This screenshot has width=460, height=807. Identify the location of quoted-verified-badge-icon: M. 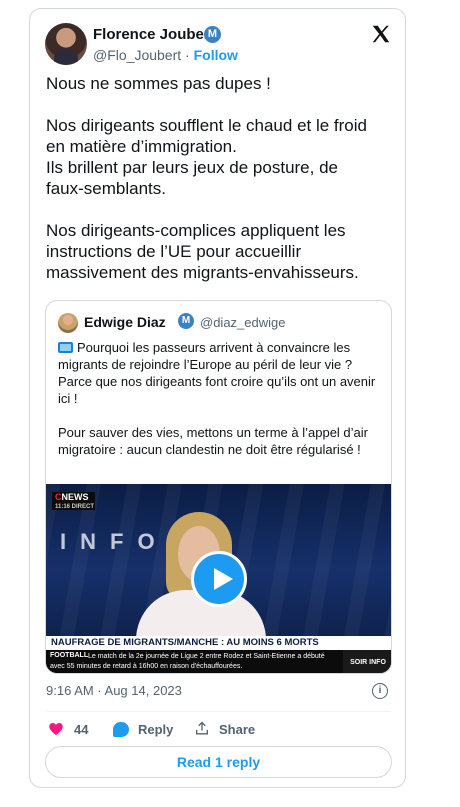
(186, 321).